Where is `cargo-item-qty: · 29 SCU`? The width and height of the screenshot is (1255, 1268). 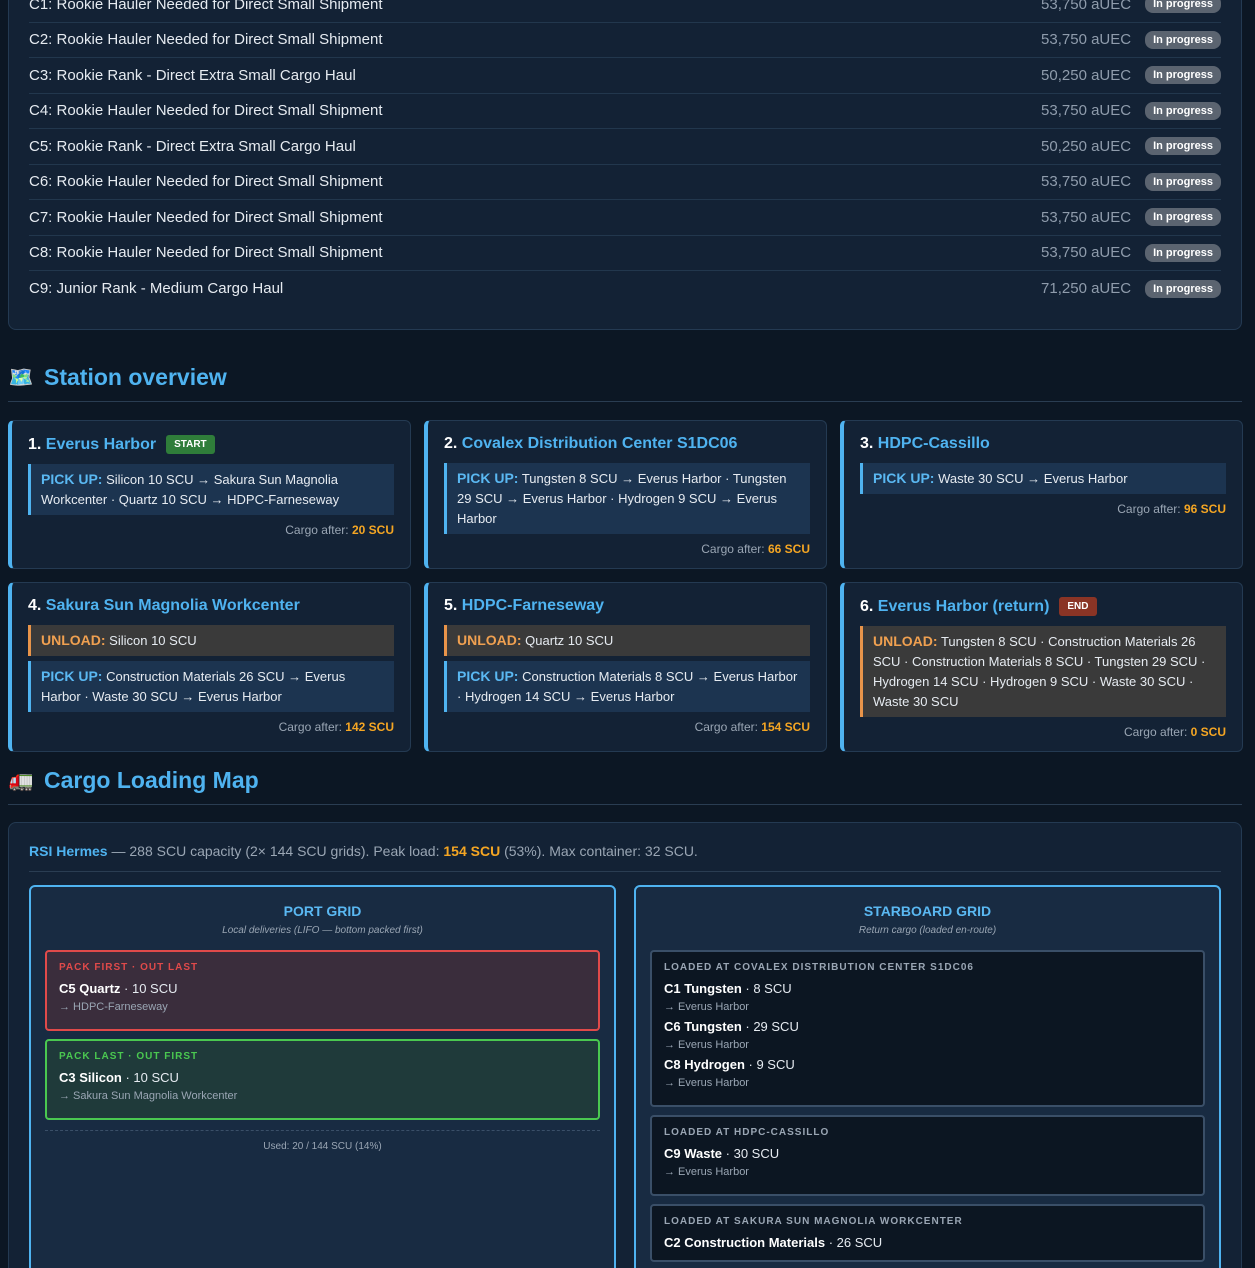 cargo-item-qty: · 29 SCU is located at coordinates (770, 1026).